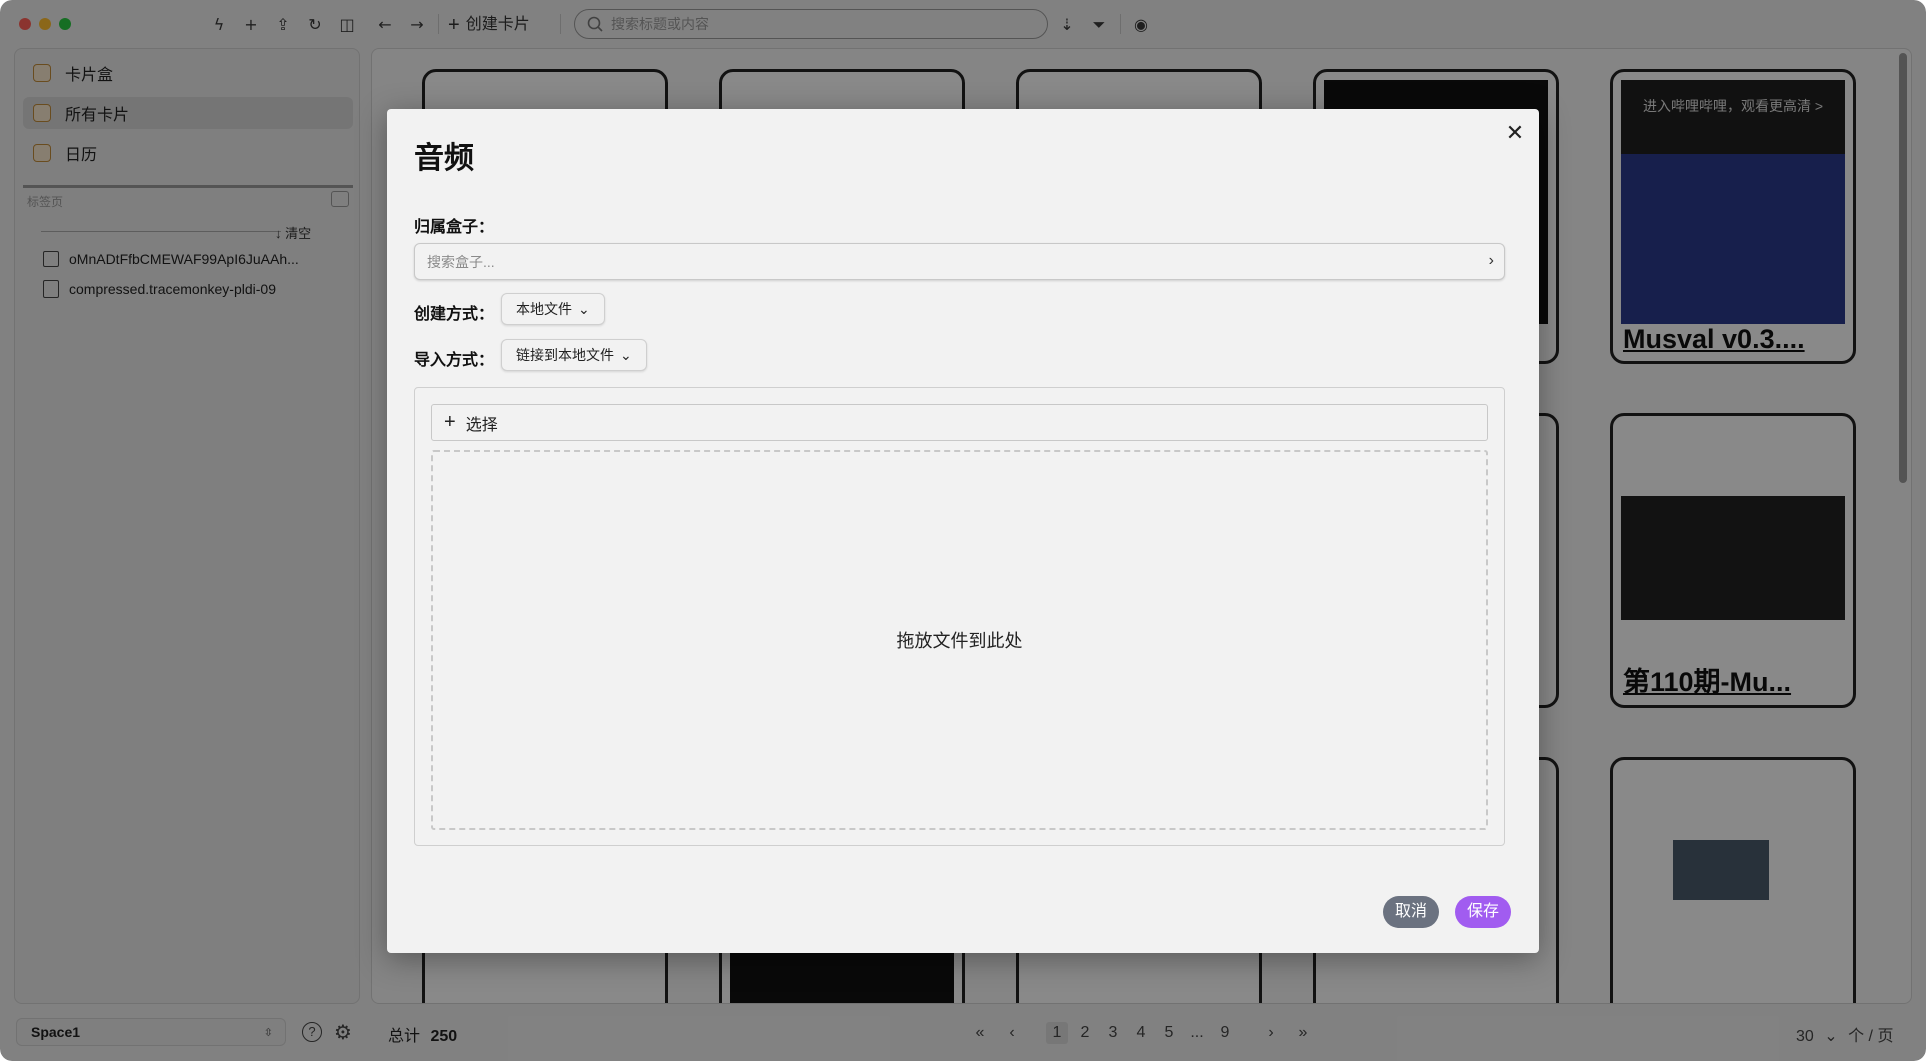  I want to click on create-mode-value: 本地文件, so click(544, 309).